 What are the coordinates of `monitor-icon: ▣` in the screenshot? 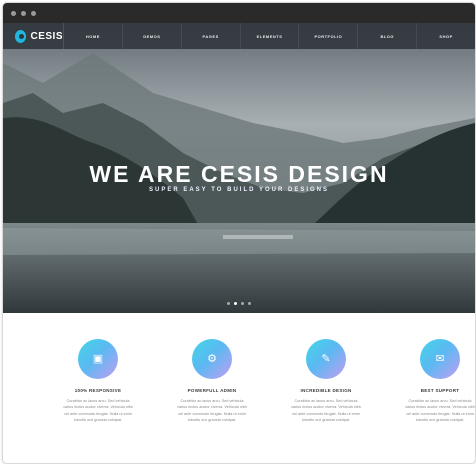 It's located at (98, 358).